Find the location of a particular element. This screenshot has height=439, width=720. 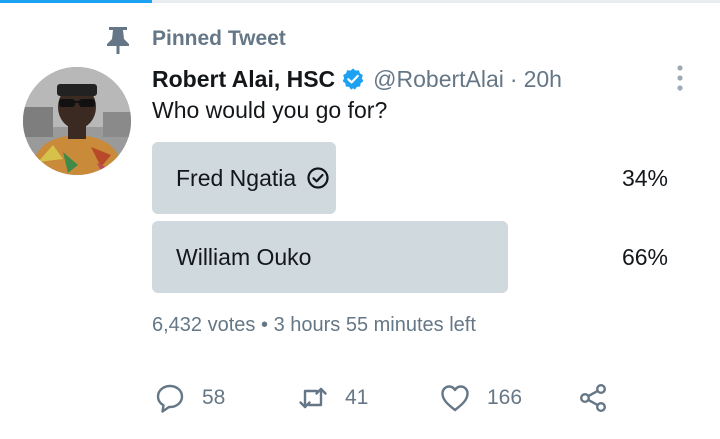

poll-option-william-ouko: William Ouko 66% is located at coordinates (422, 257).